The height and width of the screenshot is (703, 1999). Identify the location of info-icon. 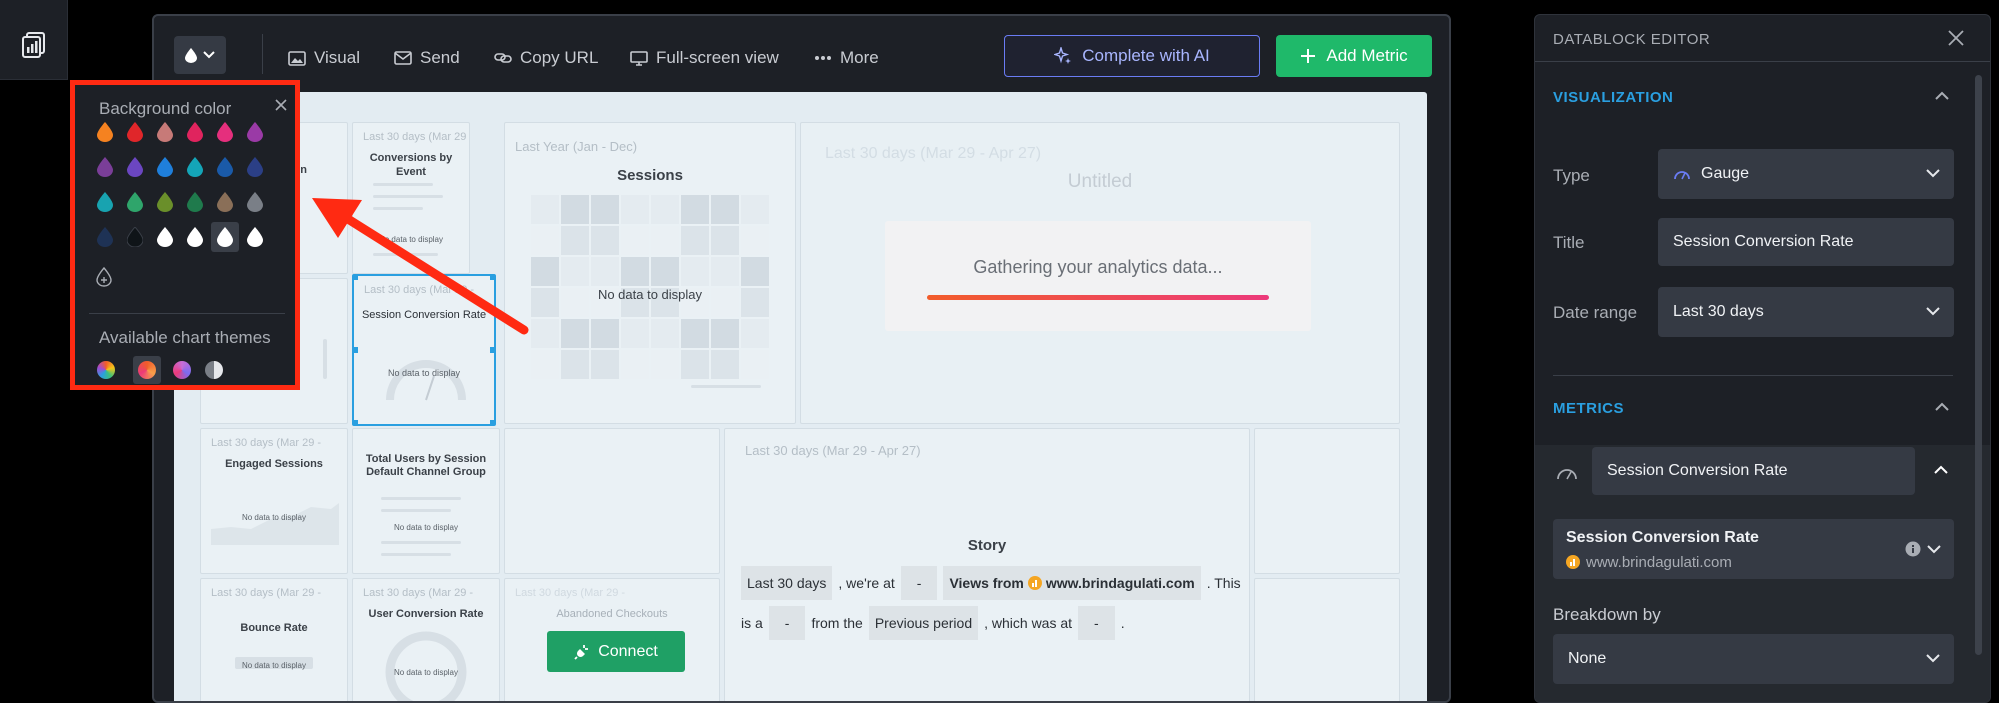
(1913, 549).